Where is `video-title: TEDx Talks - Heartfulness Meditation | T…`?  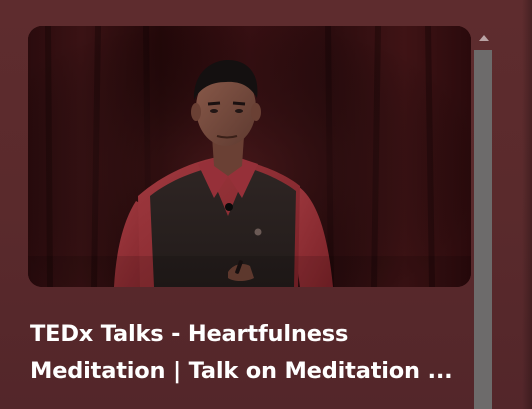
video-title: TEDx Talks - Heartfulness Meditation | T… is located at coordinates (250, 353).